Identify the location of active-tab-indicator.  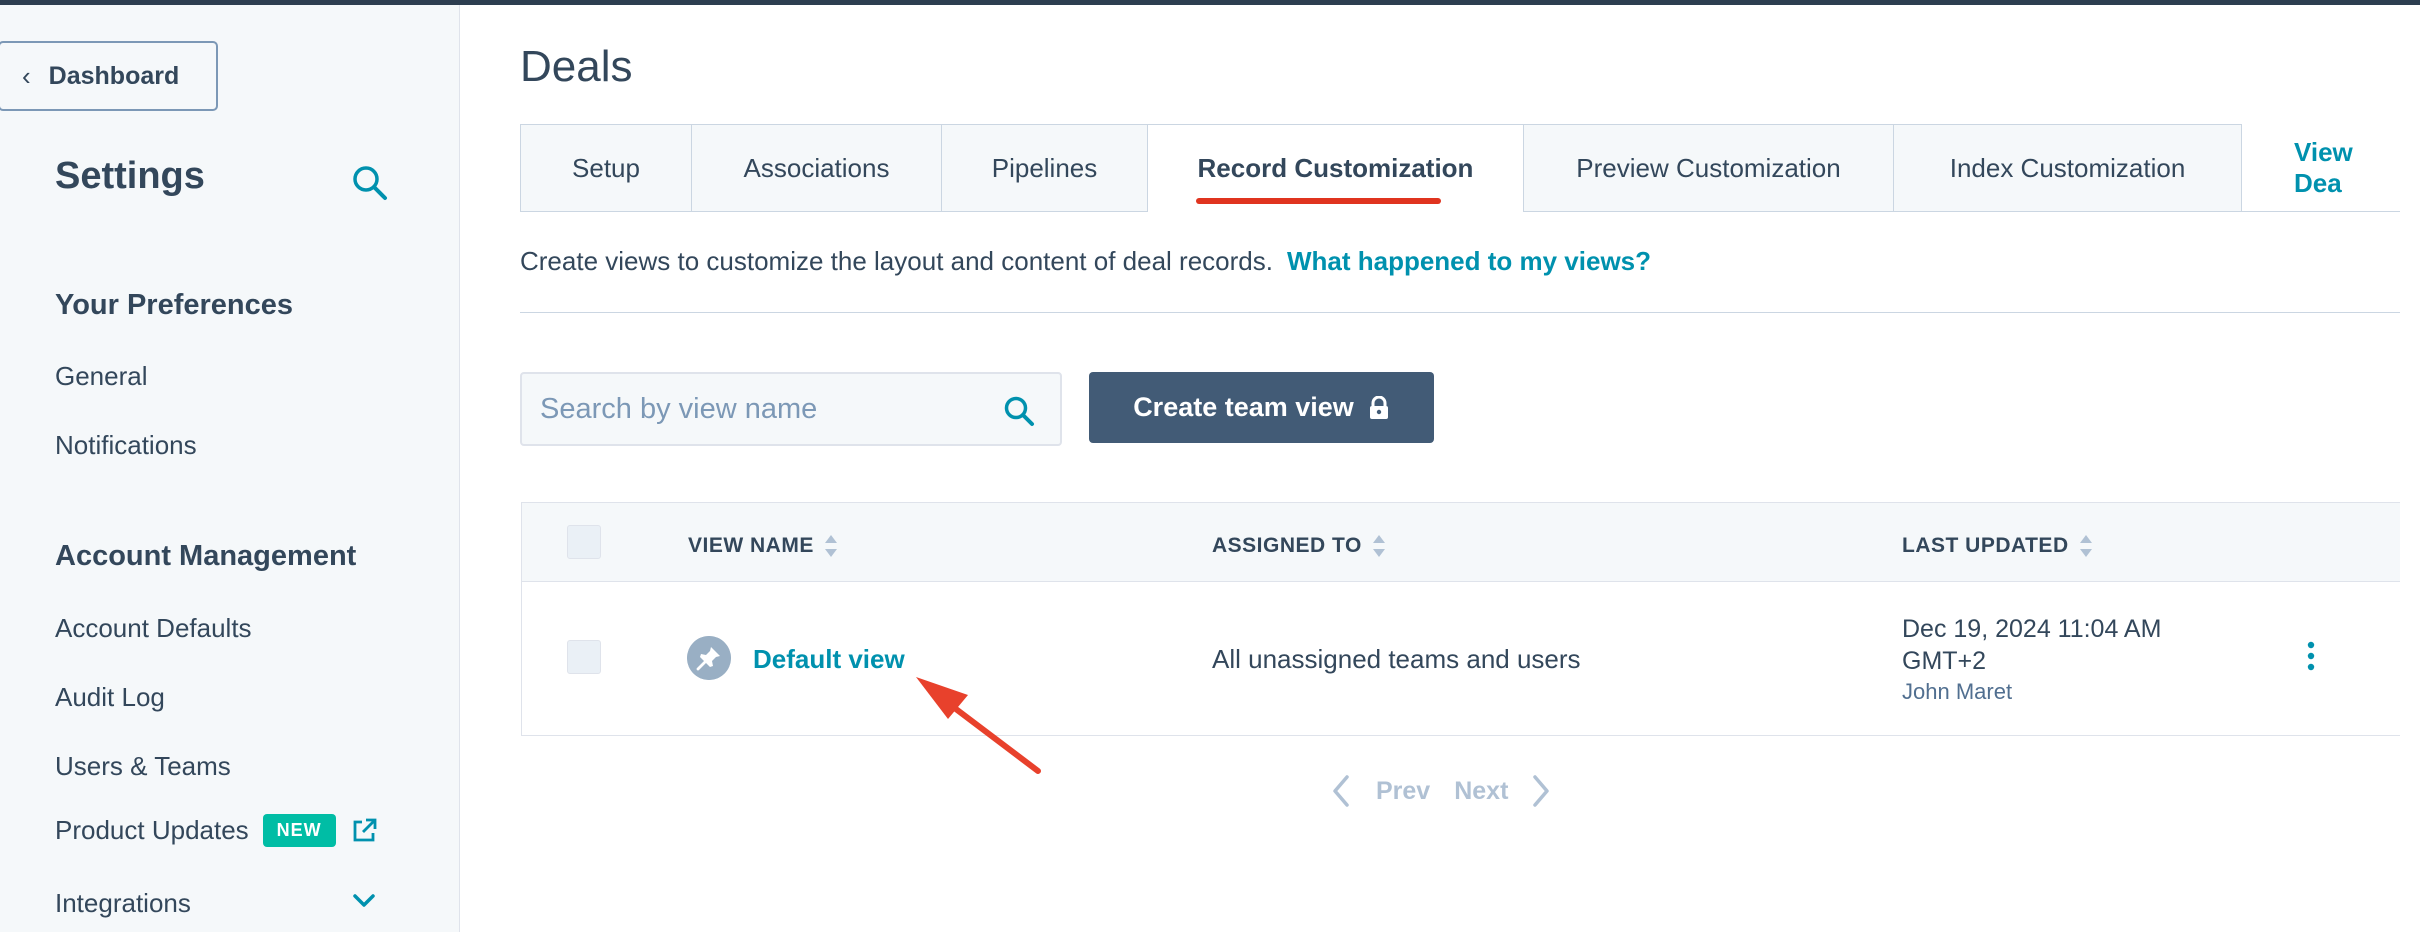
(1318, 201).